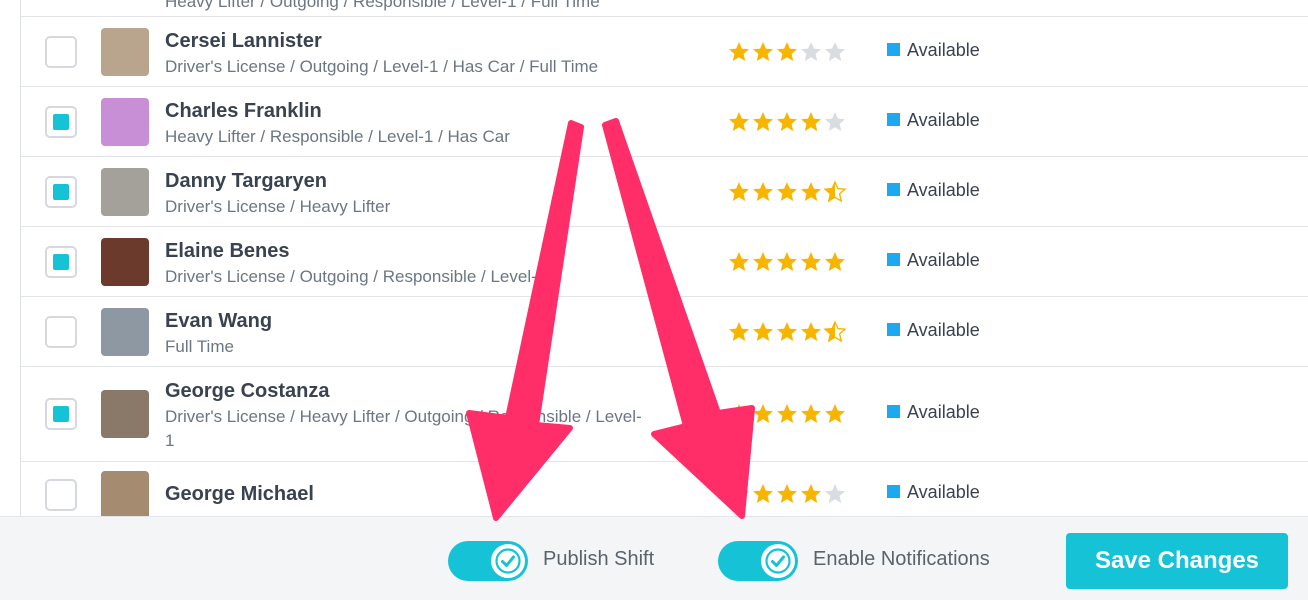 The image size is (1308, 600). Describe the element at coordinates (199, 346) in the screenshot. I see `employee-tags: Full Time` at that location.